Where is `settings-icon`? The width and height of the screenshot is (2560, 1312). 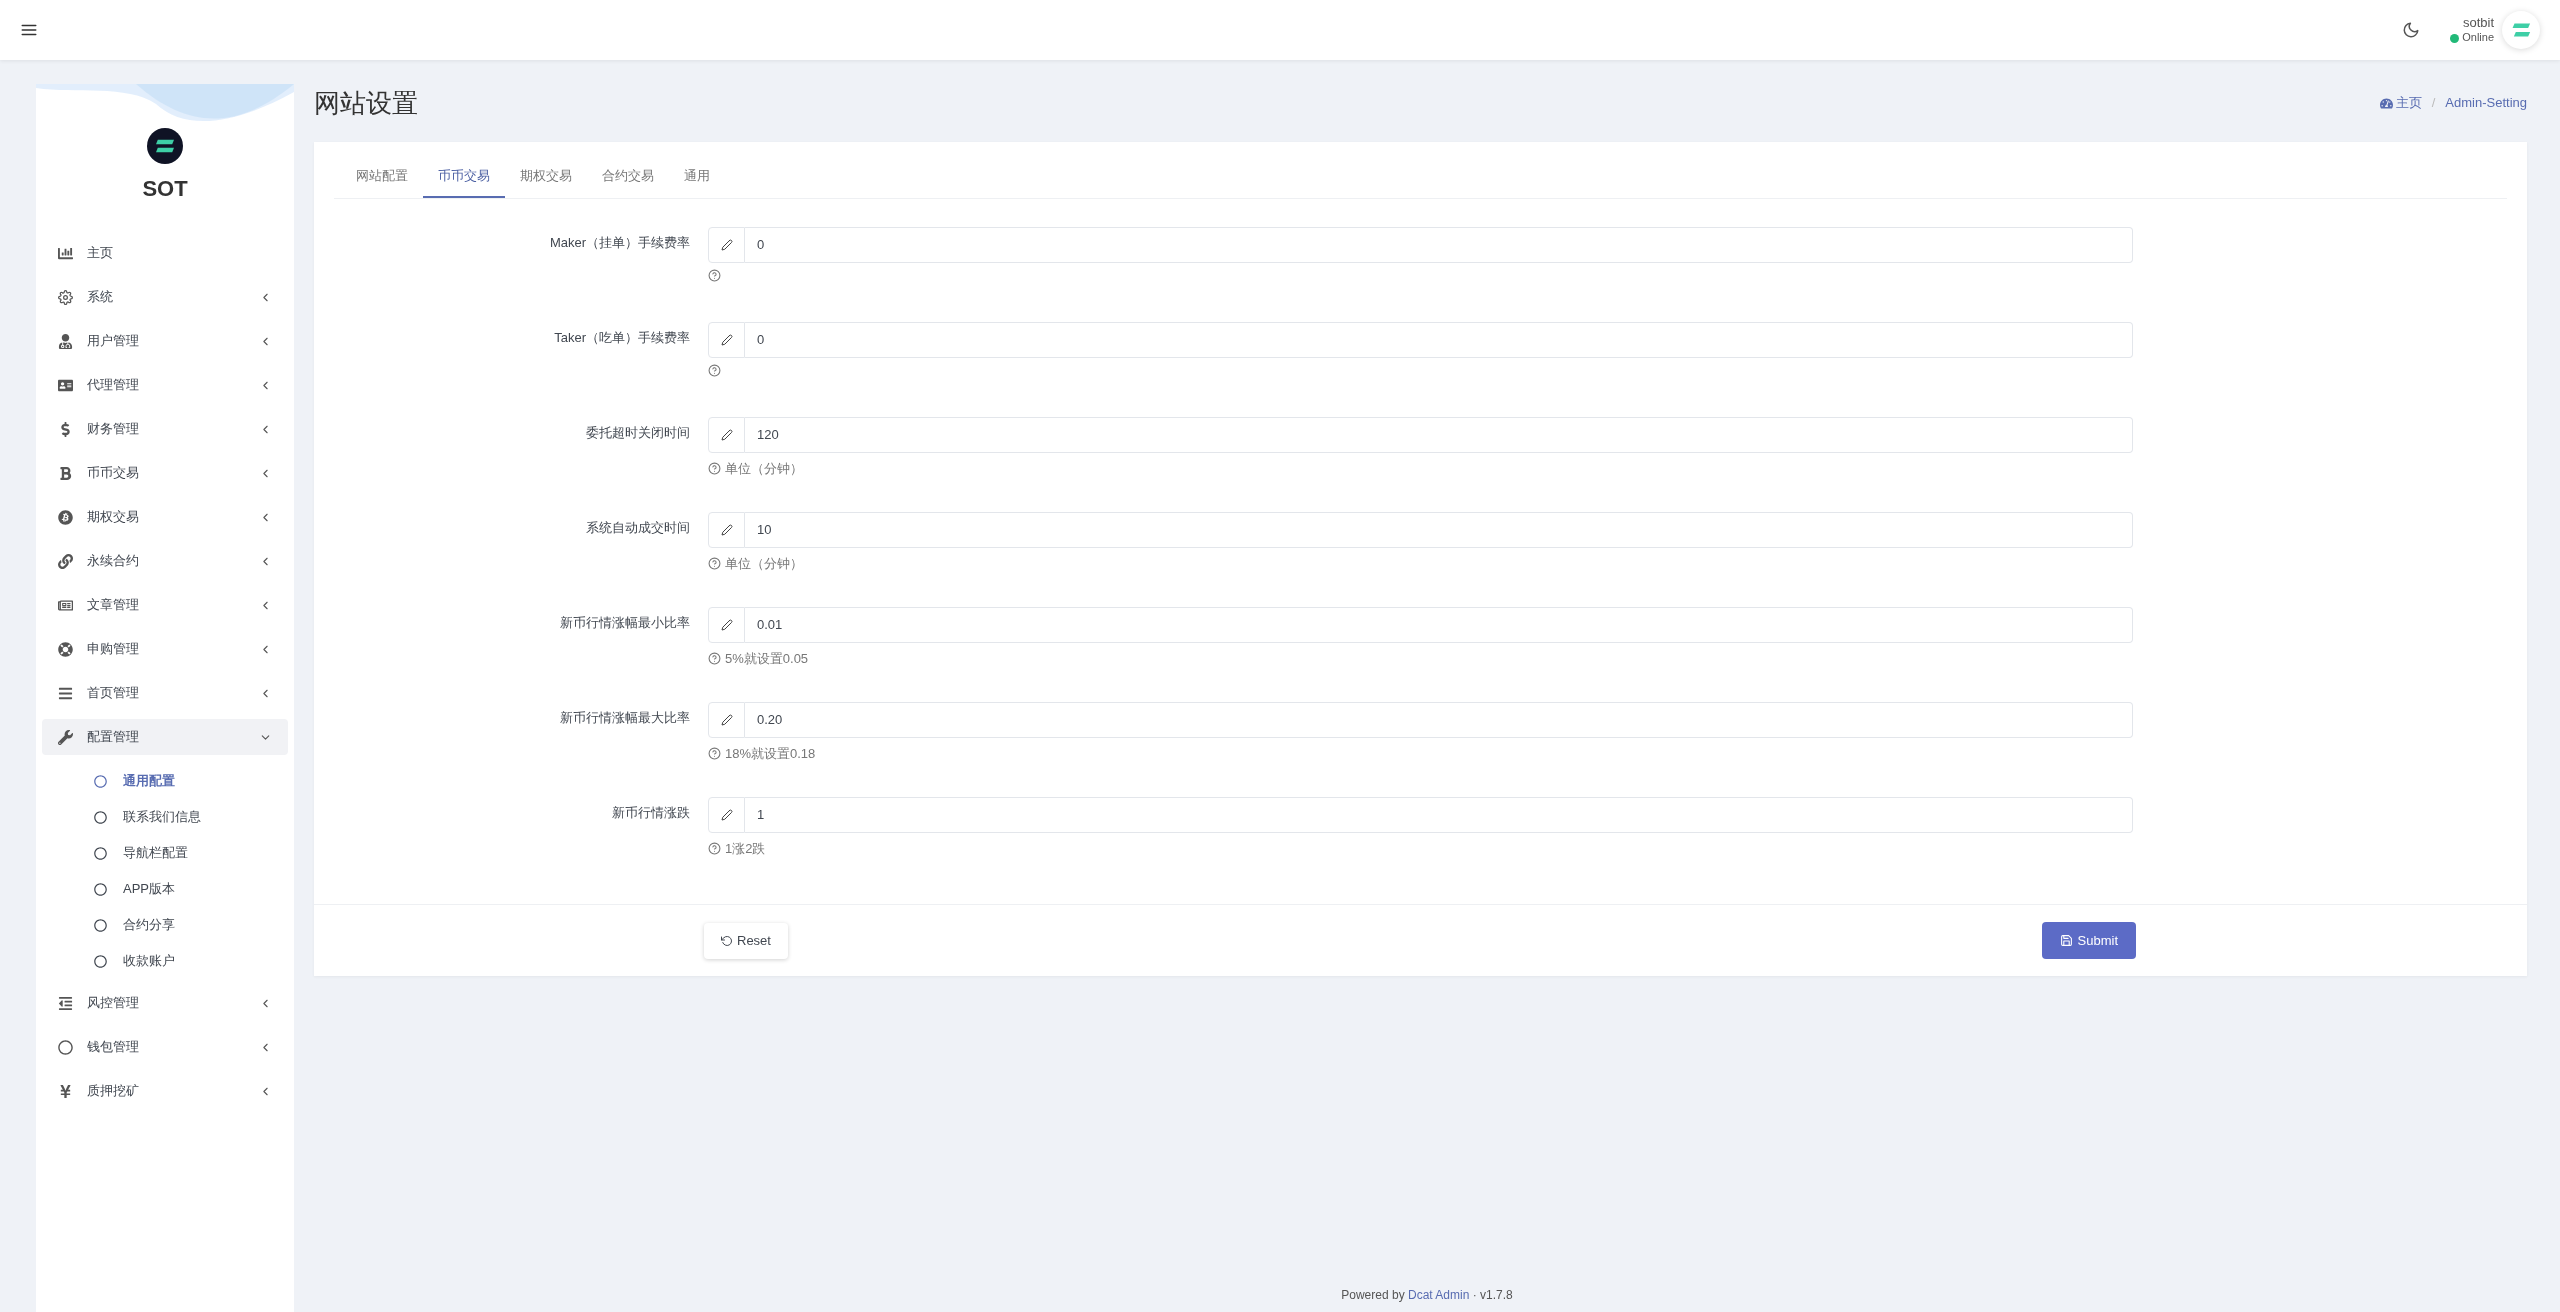
settings-icon is located at coordinates (65, 297).